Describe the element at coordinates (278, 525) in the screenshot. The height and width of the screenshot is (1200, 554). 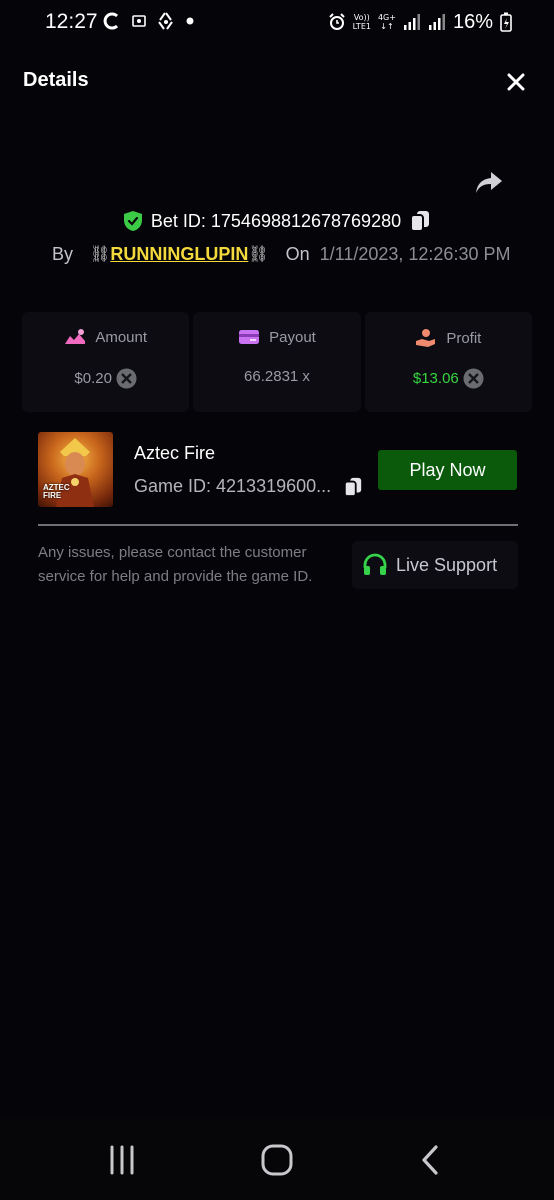
I see `divider` at that location.